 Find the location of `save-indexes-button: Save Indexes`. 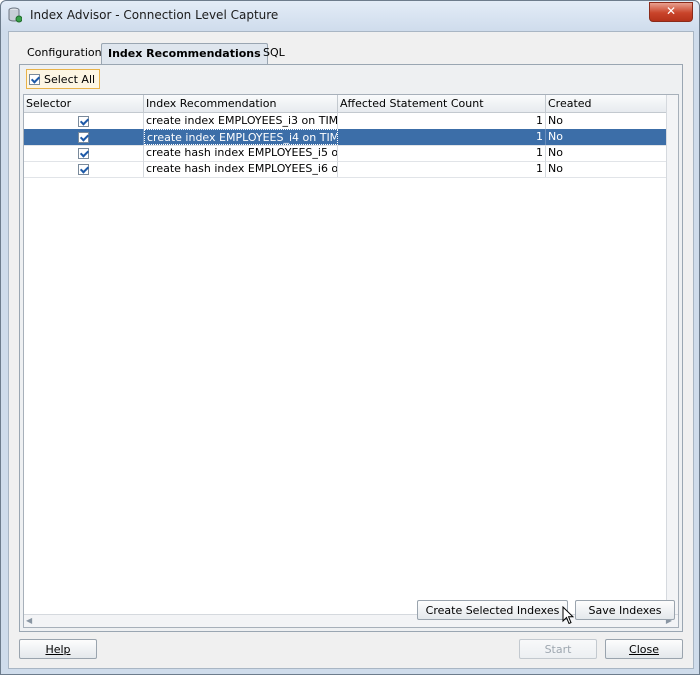

save-indexes-button: Save Indexes is located at coordinates (625, 610).